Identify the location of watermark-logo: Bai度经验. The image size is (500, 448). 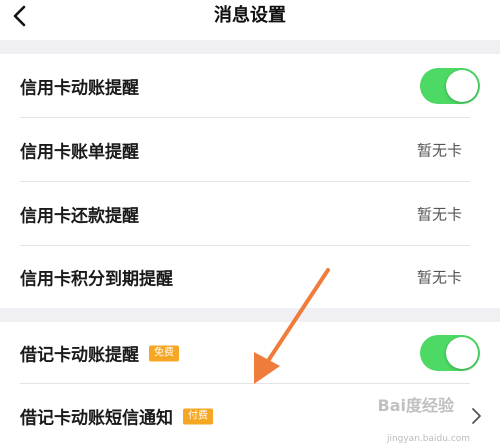
(415, 405).